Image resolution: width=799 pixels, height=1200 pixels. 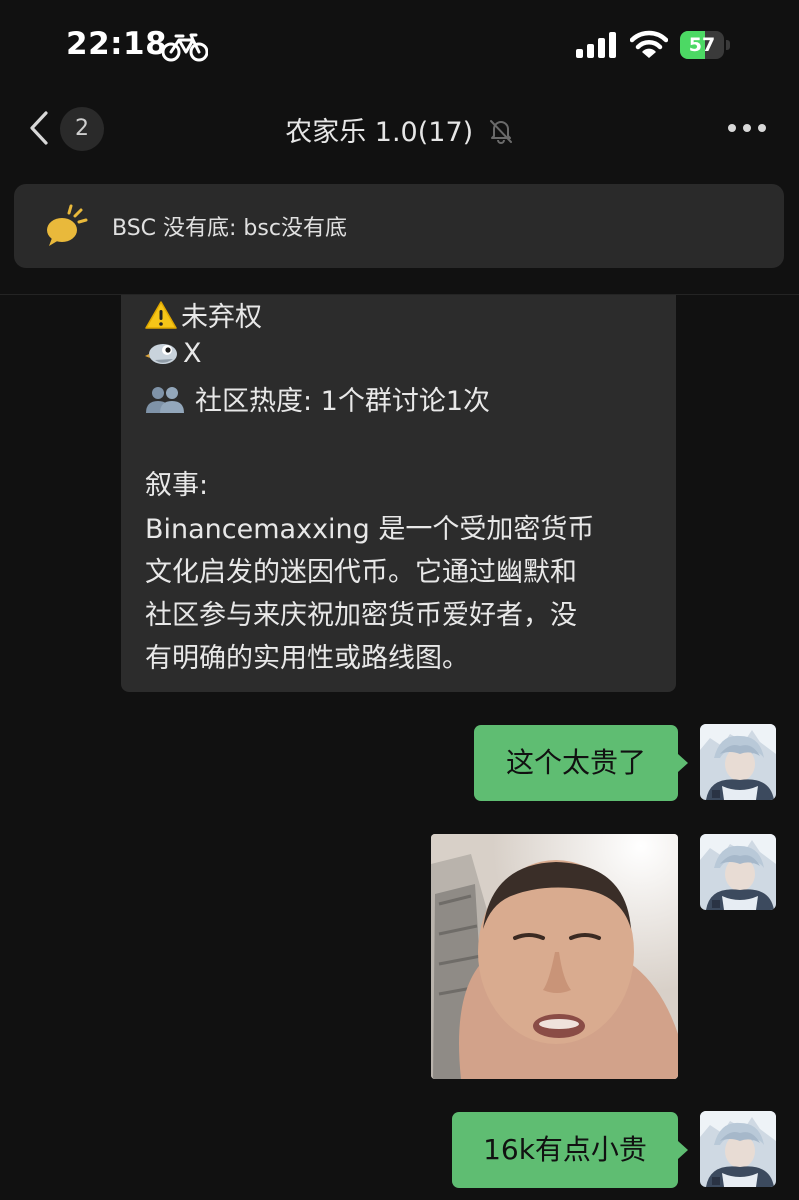 I want to click on chat-title-text: 农家乐 1.0(17), so click(x=379, y=132).